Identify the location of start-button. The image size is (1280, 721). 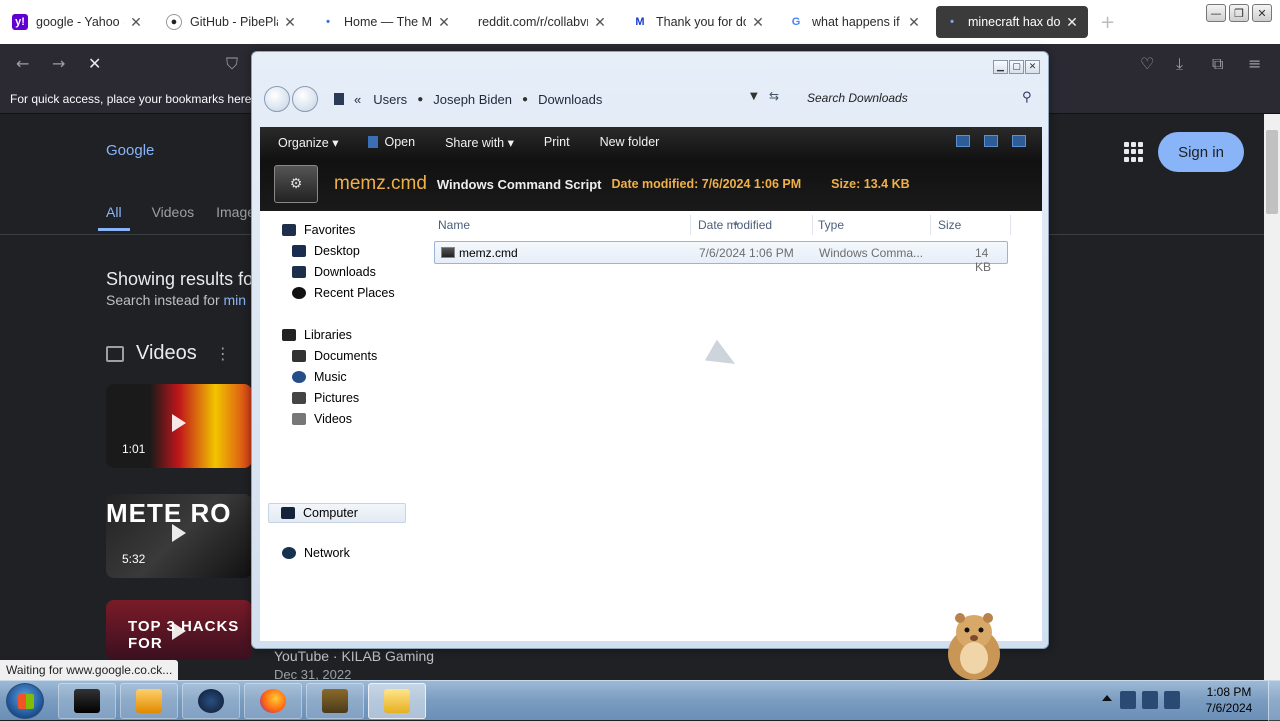
(25, 701).